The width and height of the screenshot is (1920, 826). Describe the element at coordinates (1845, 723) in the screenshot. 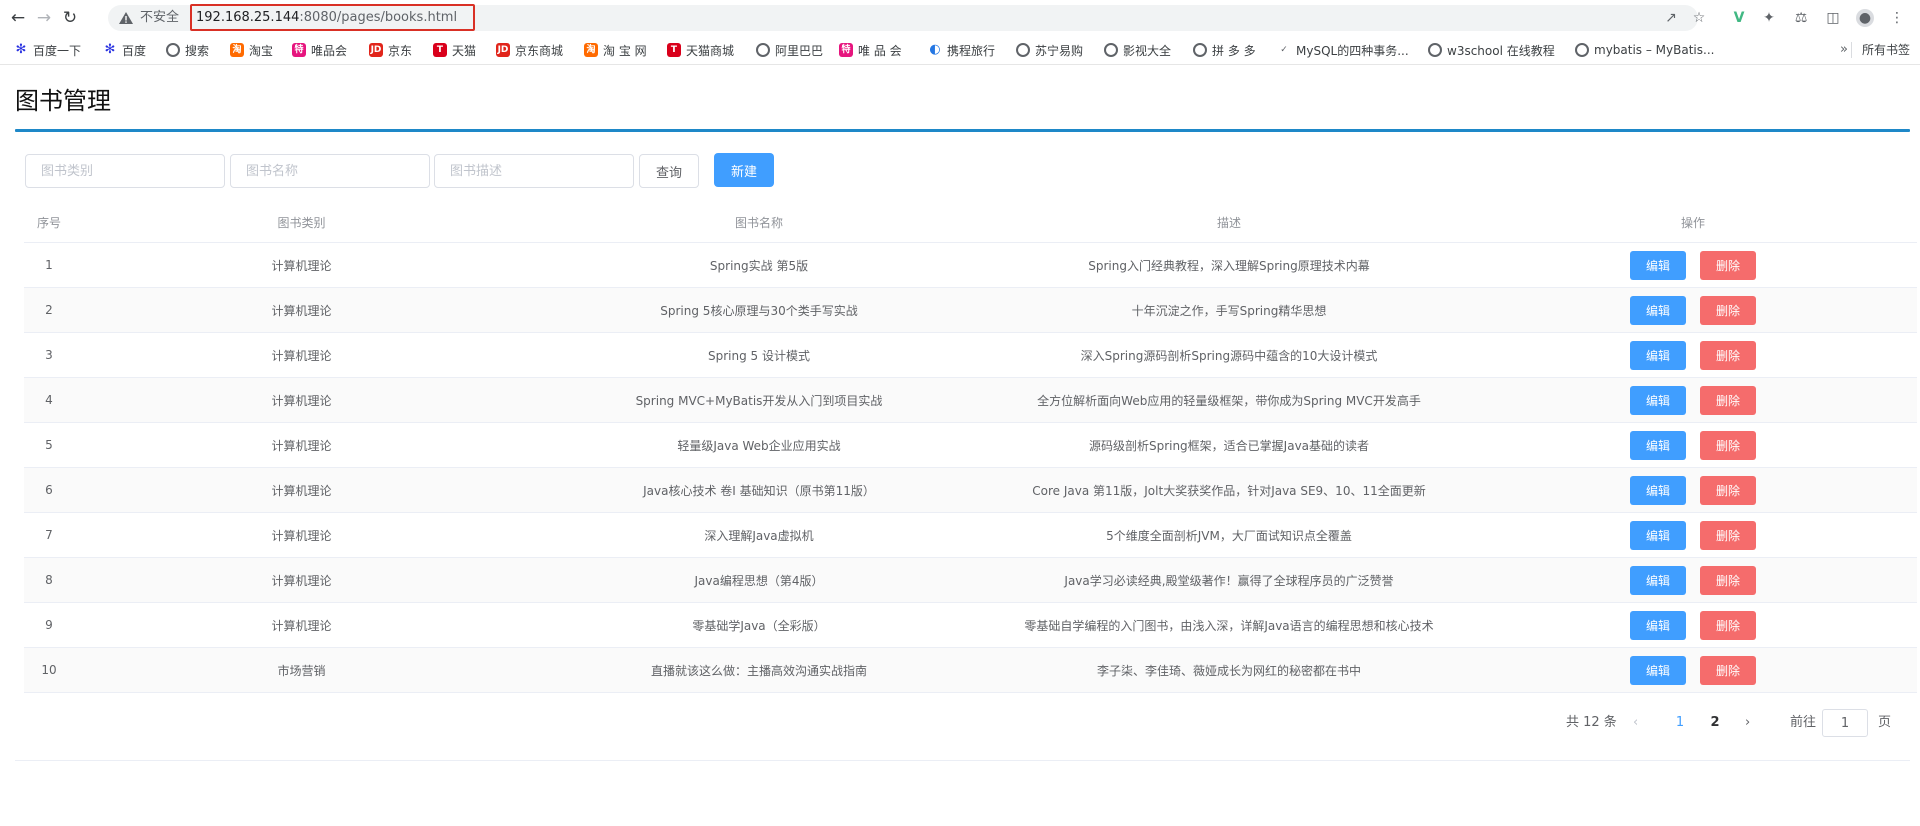

I see `goto-page-input` at that location.